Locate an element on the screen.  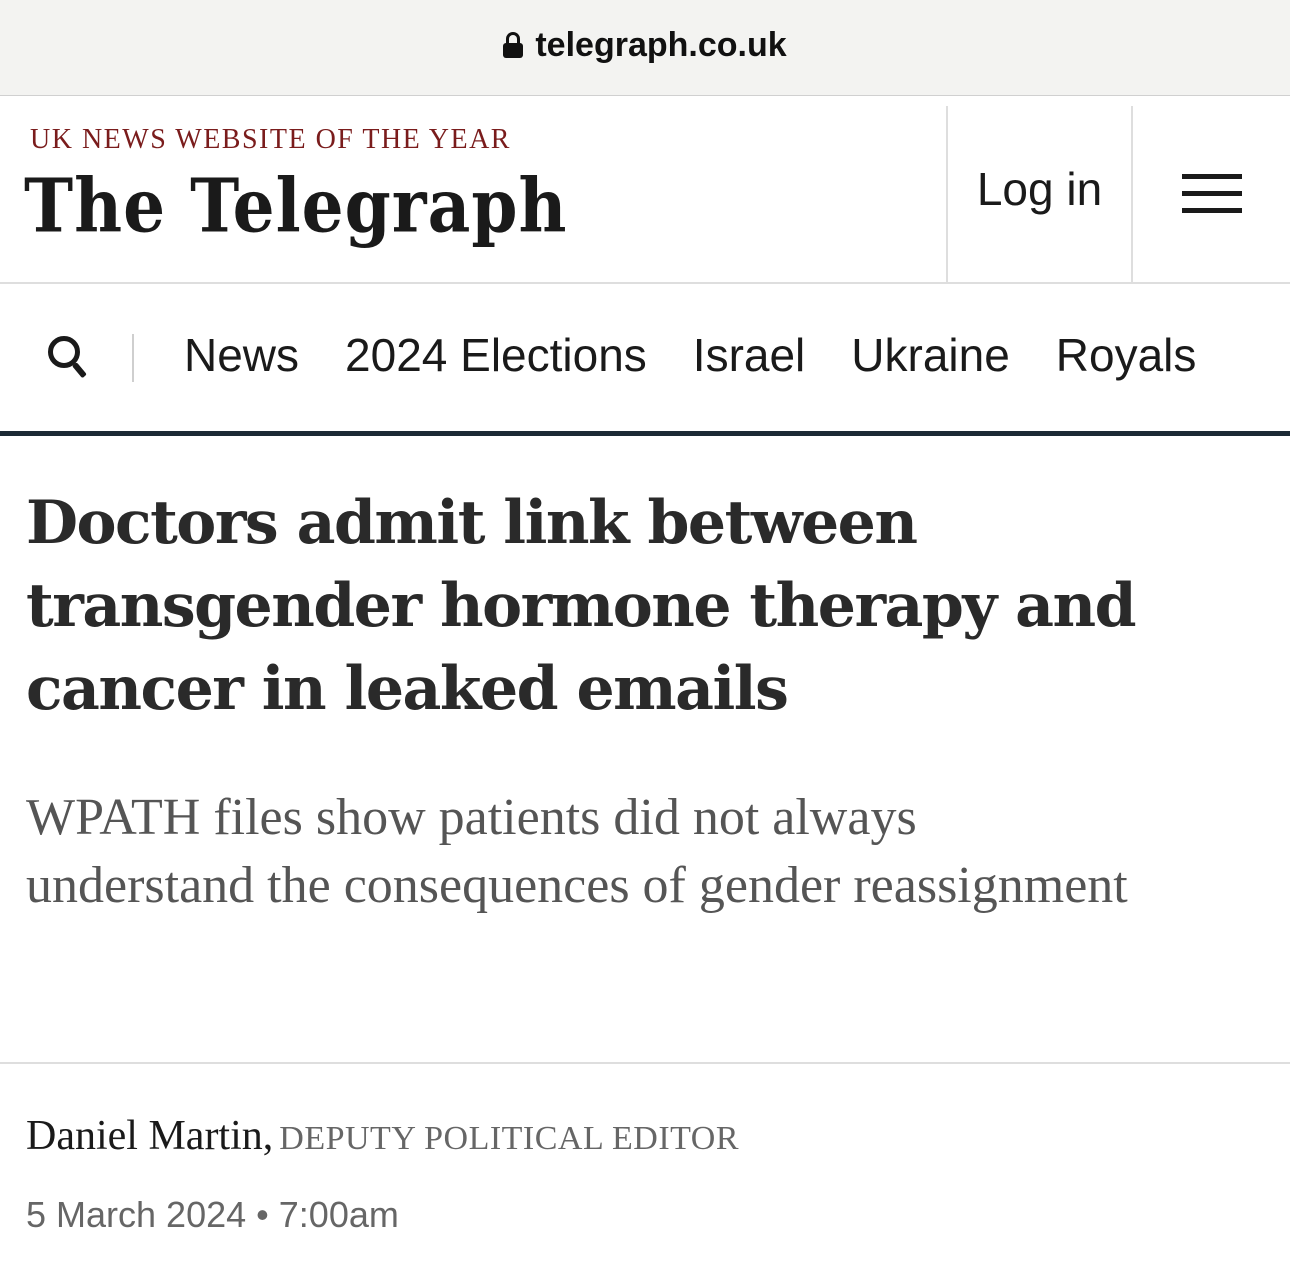
url-display: telegraph.co.uk is located at coordinates (645, 45).